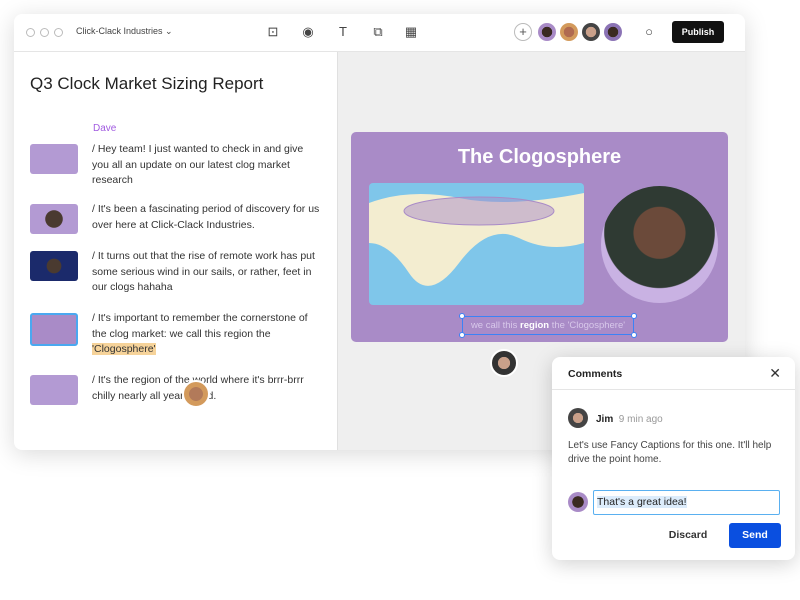 The width and height of the screenshot is (800, 600). I want to click on send-button: Send, so click(755, 535).